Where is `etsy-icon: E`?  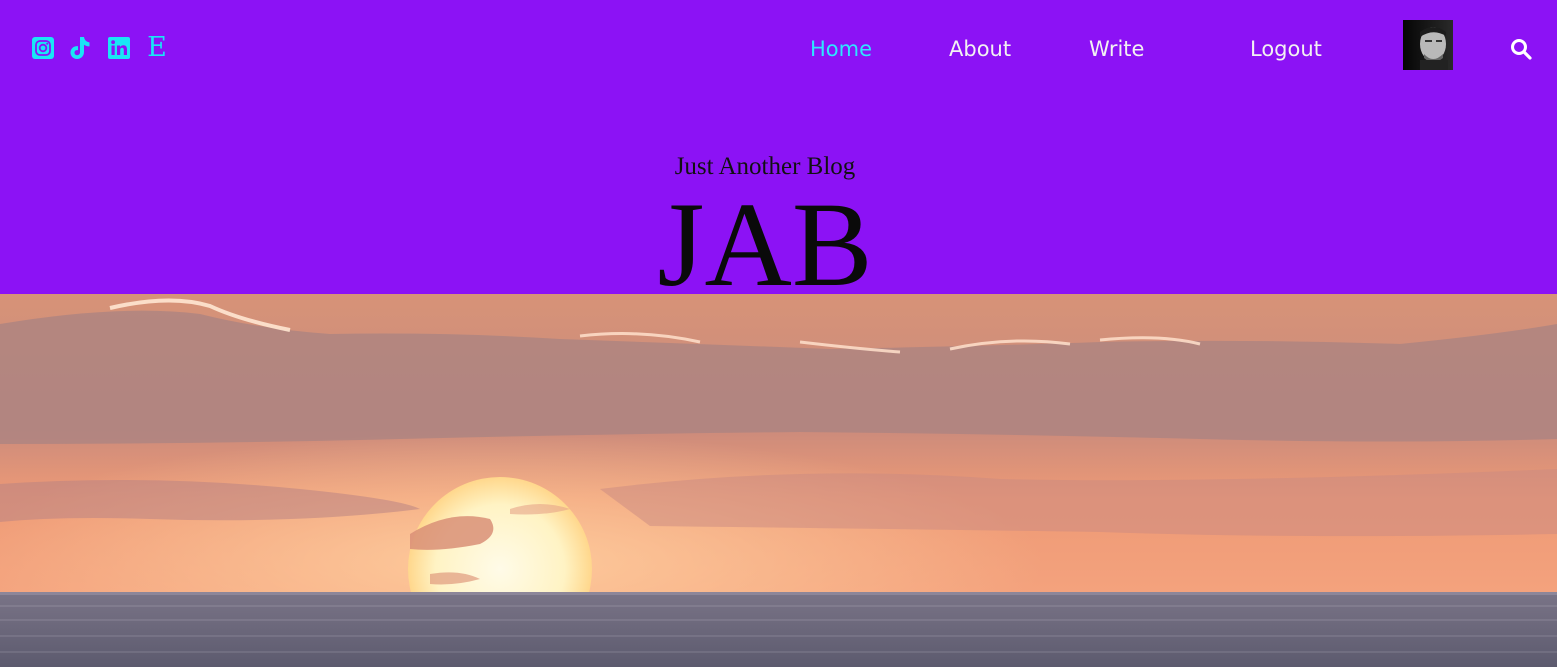
etsy-icon: E is located at coordinates (157, 47).